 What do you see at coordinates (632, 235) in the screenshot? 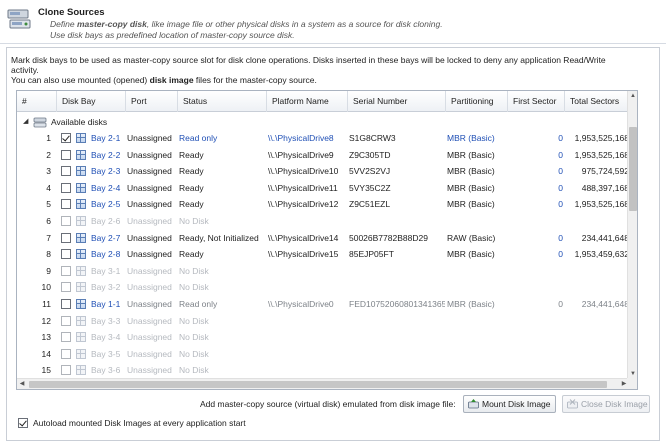
I see `vertical-scrollbar: ▲ ▼` at bounding box center [632, 235].